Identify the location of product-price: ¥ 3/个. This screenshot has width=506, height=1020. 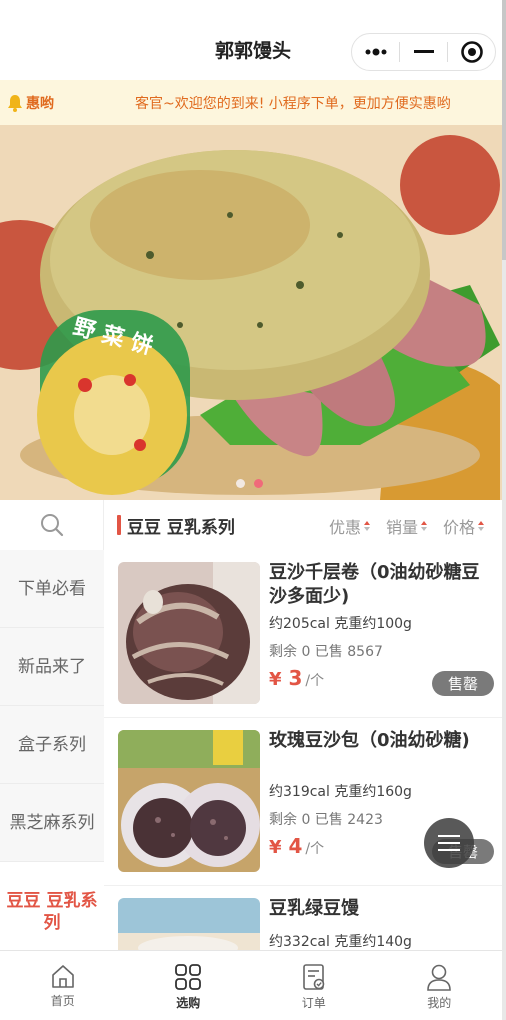
(296, 678).